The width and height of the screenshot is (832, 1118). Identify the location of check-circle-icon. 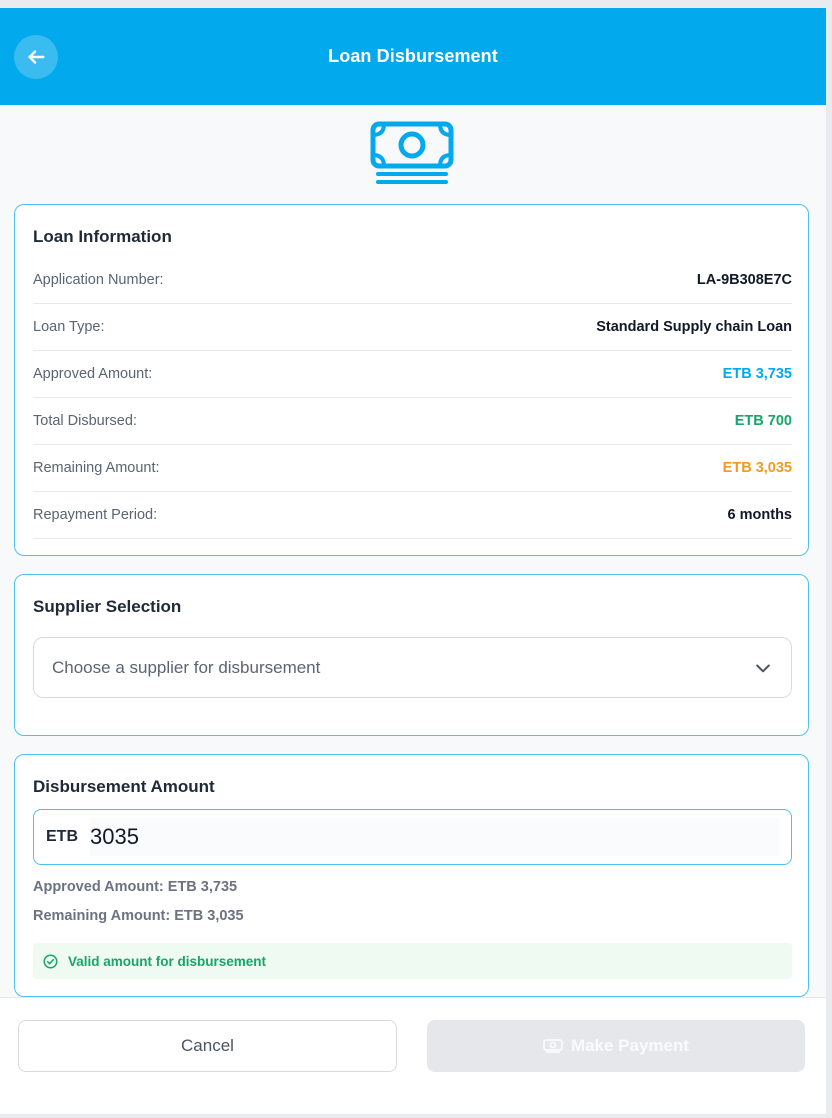
(50, 961).